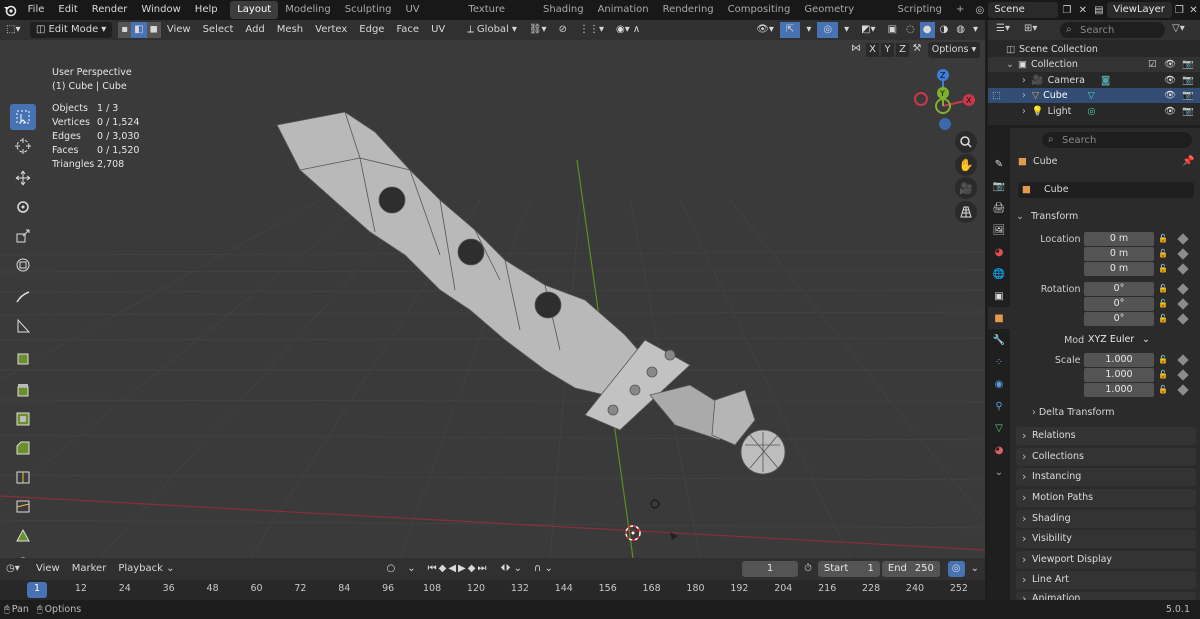  I want to click on menu-view: View, so click(179, 30).